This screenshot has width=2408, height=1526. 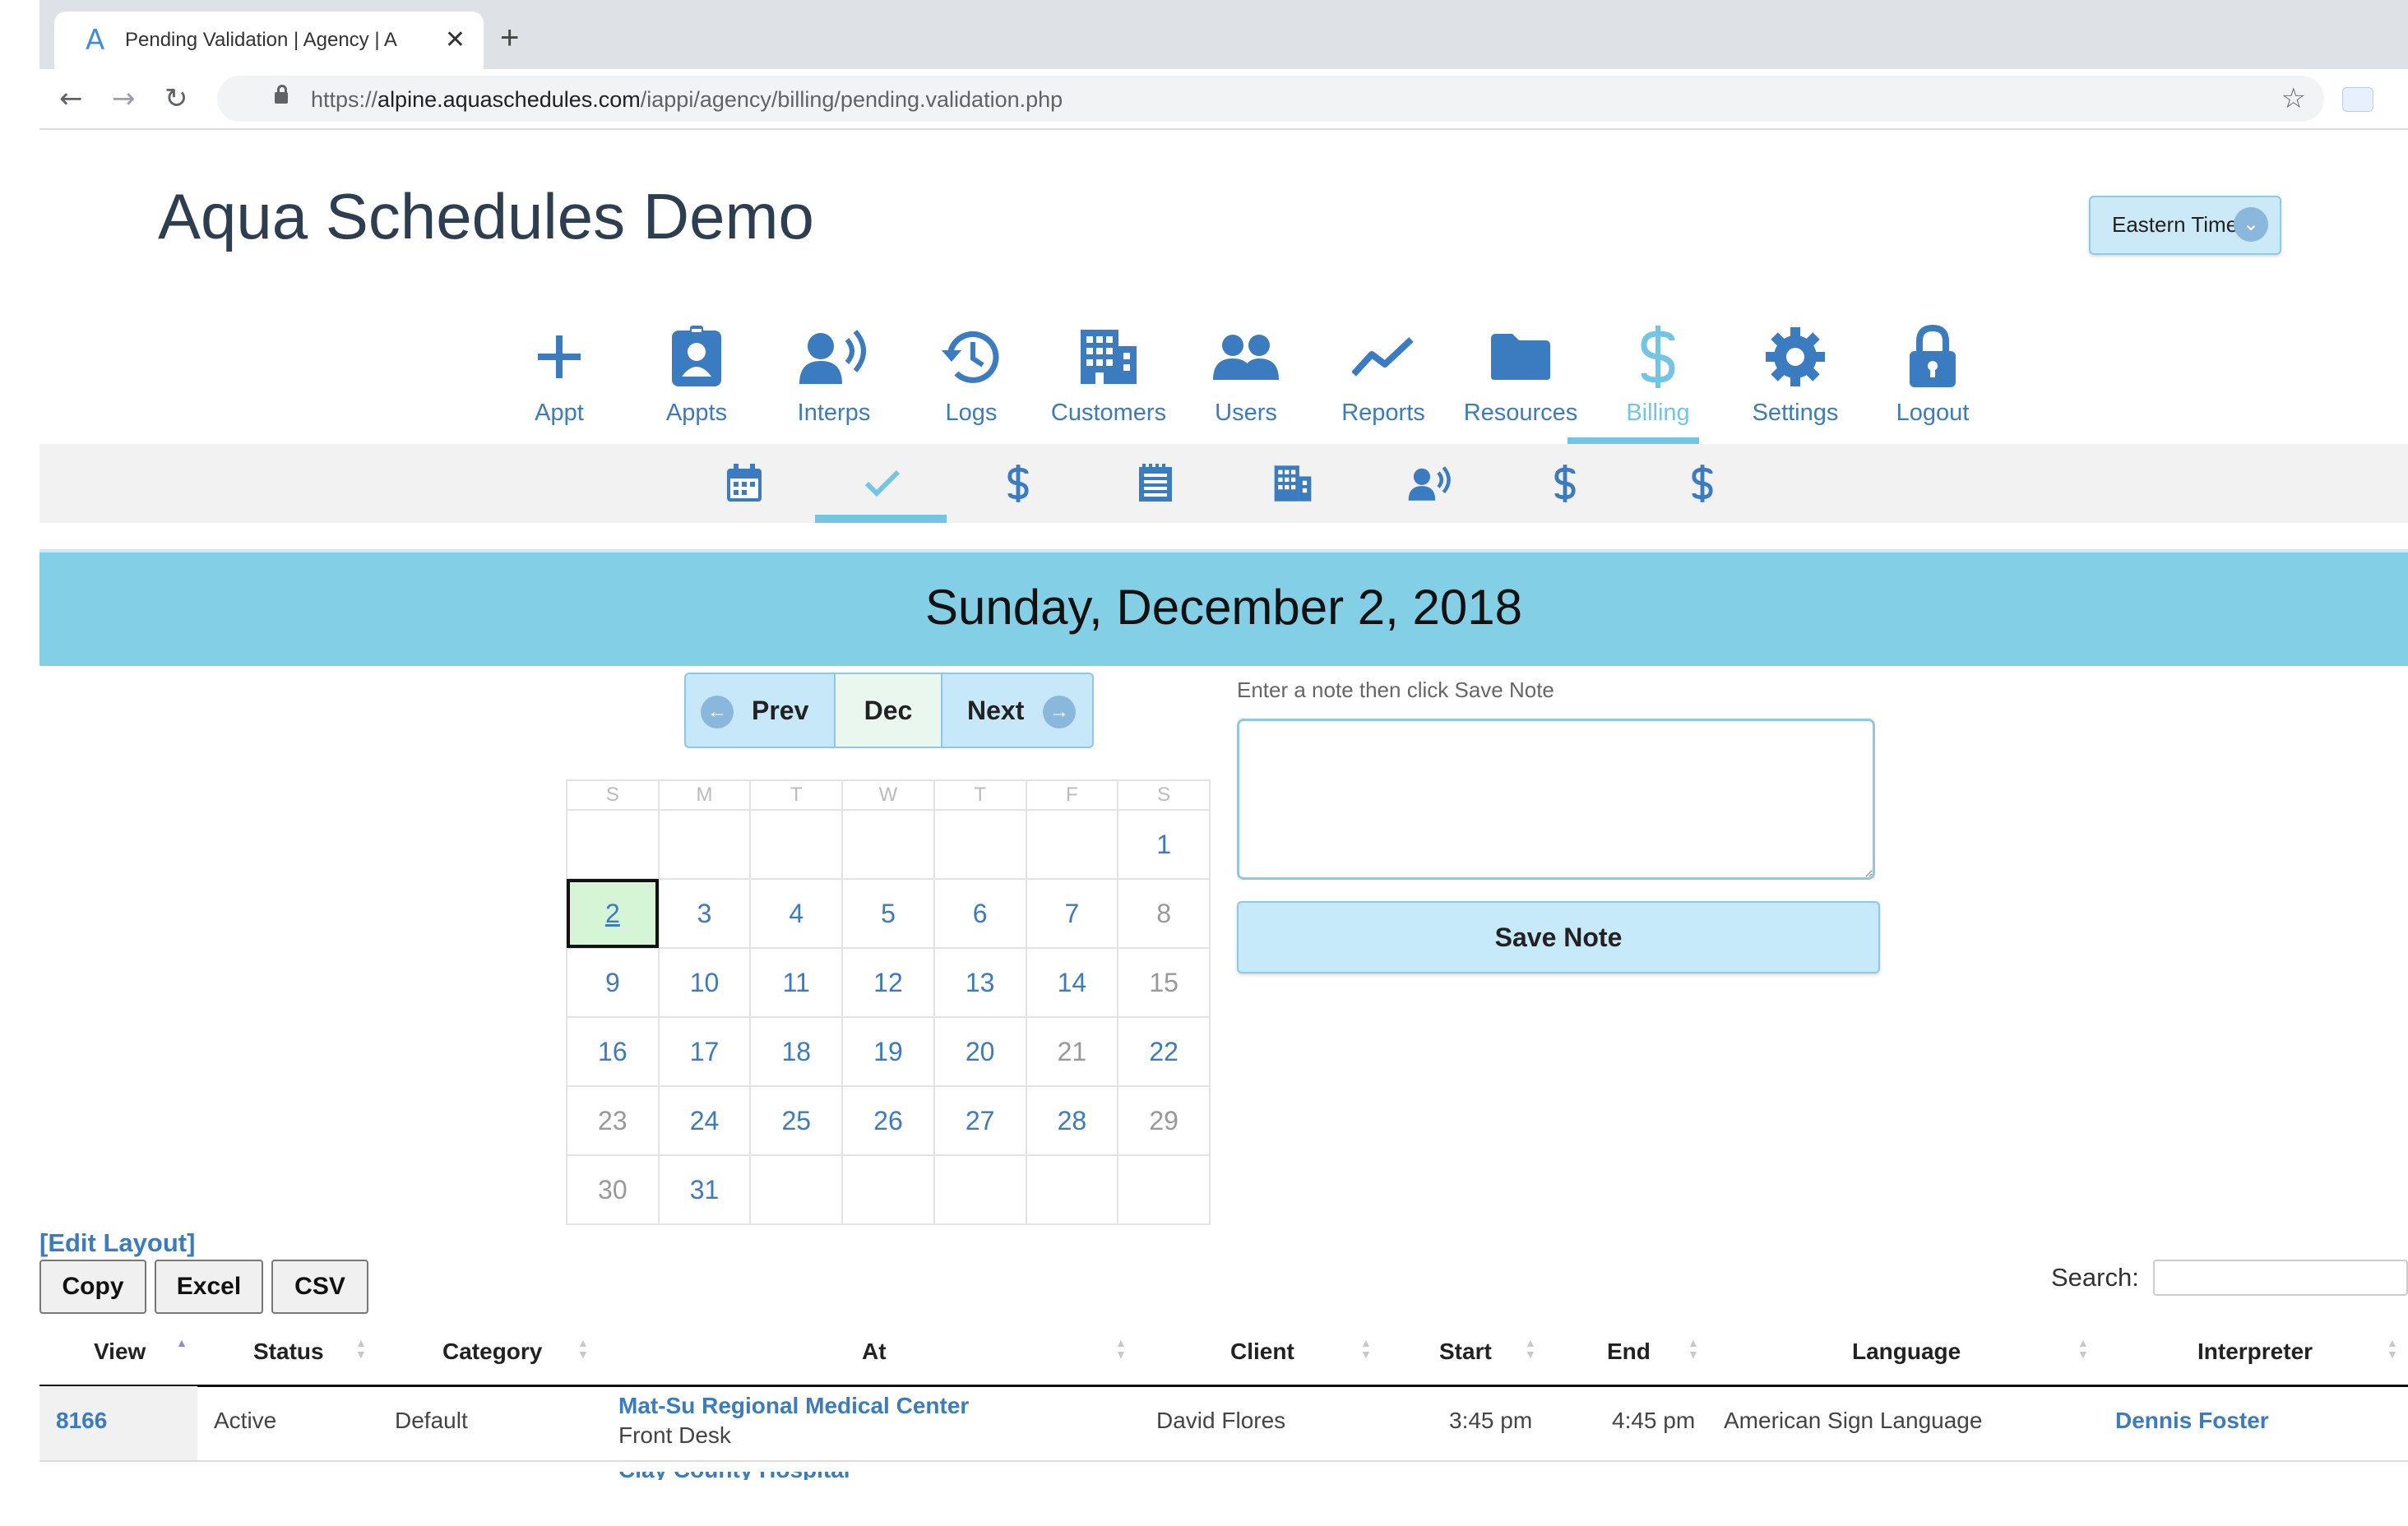 What do you see at coordinates (1072, 1051) in the screenshot?
I see `calendar-day: 21` at bounding box center [1072, 1051].